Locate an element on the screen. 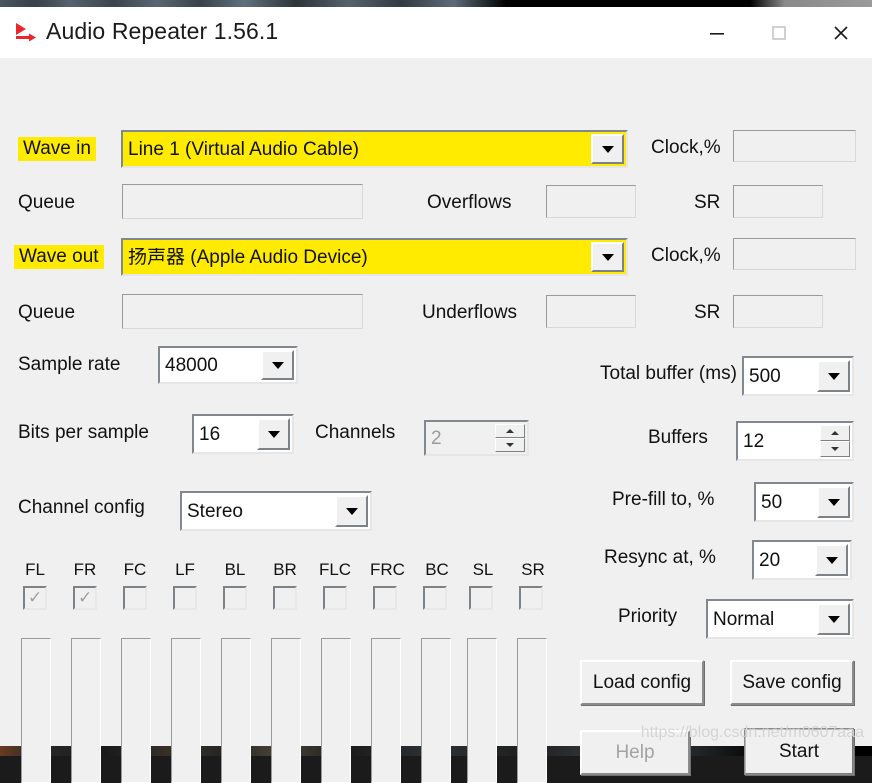 The width and height of the screenshot is (872, 783). wave-in-value: Line 1 (Virtual Audio Cable) is located at coordinates (357, 149).